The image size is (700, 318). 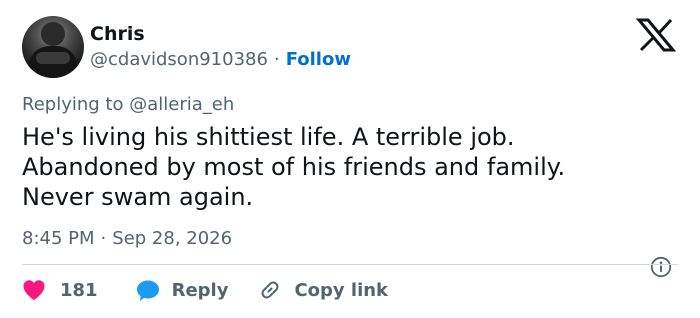 I want to click on action-bar: 181 Reply Copy link, so click(x=205, y=290).